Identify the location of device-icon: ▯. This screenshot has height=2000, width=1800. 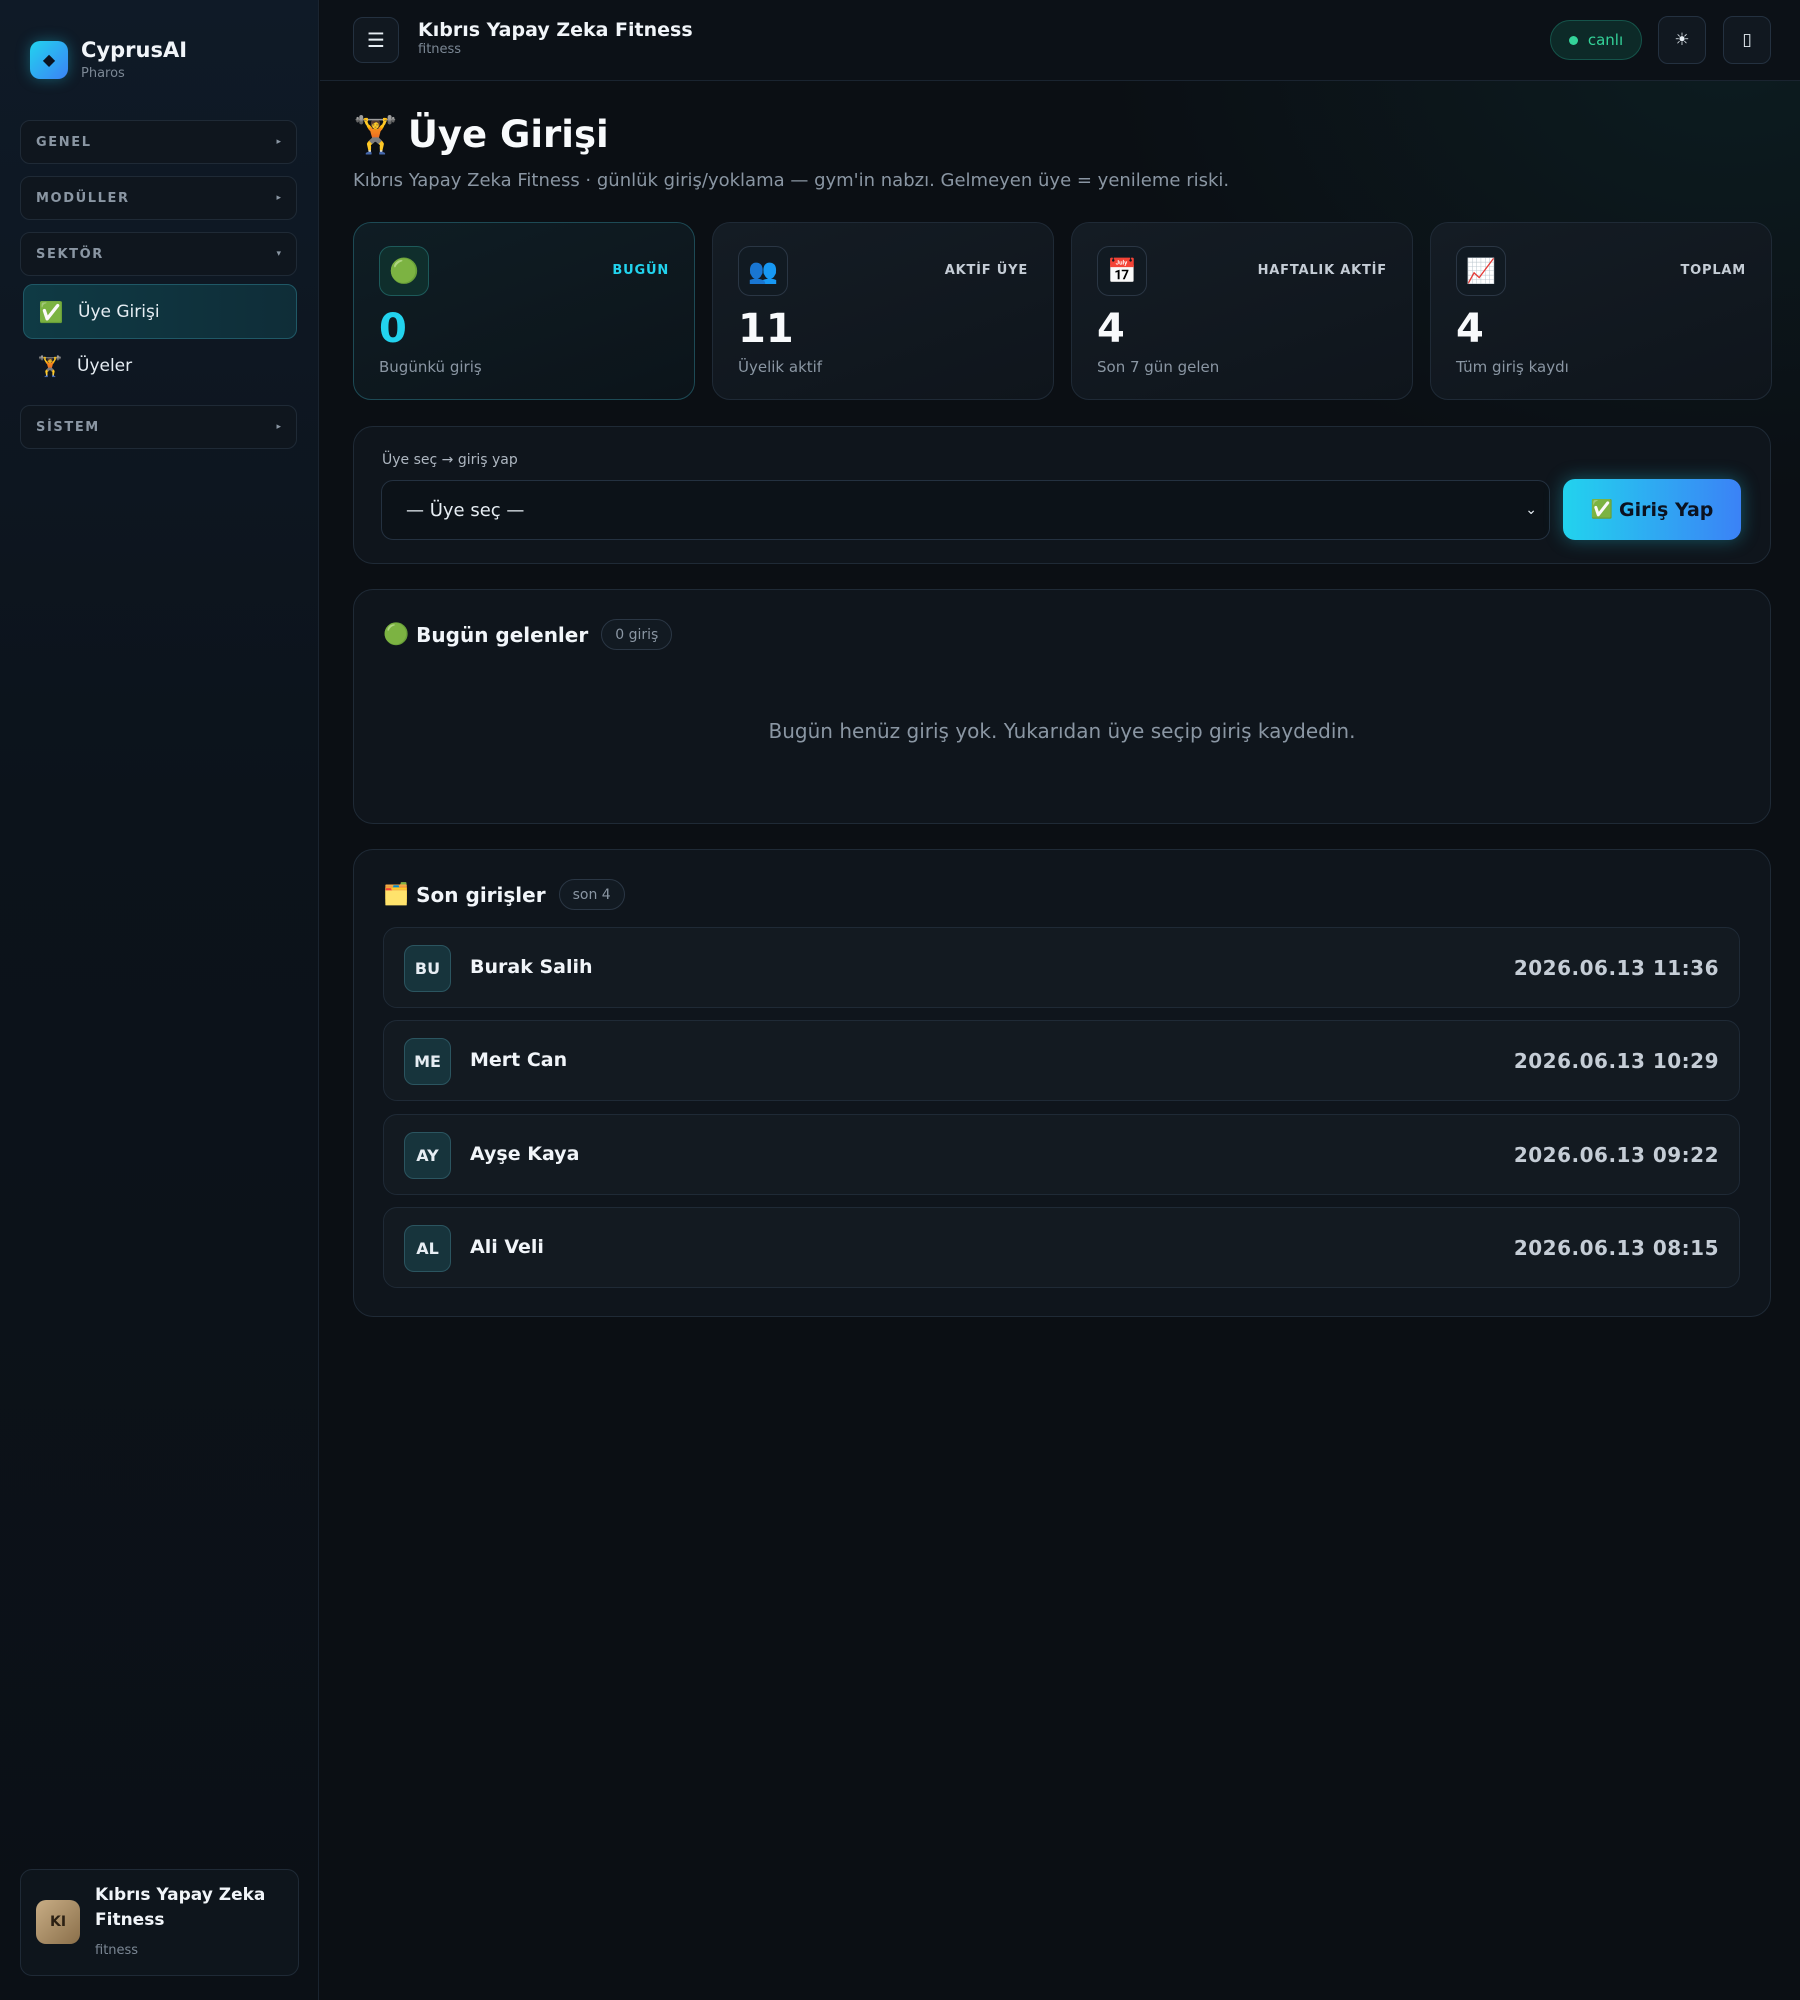
(1747, 40).